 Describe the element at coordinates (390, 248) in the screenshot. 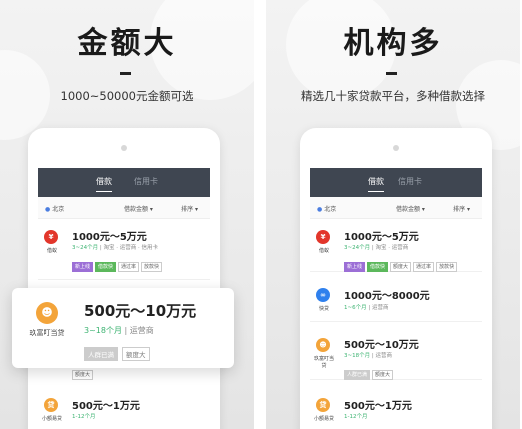

I see `requirements: | 淘宝 · 运营商` at that location.